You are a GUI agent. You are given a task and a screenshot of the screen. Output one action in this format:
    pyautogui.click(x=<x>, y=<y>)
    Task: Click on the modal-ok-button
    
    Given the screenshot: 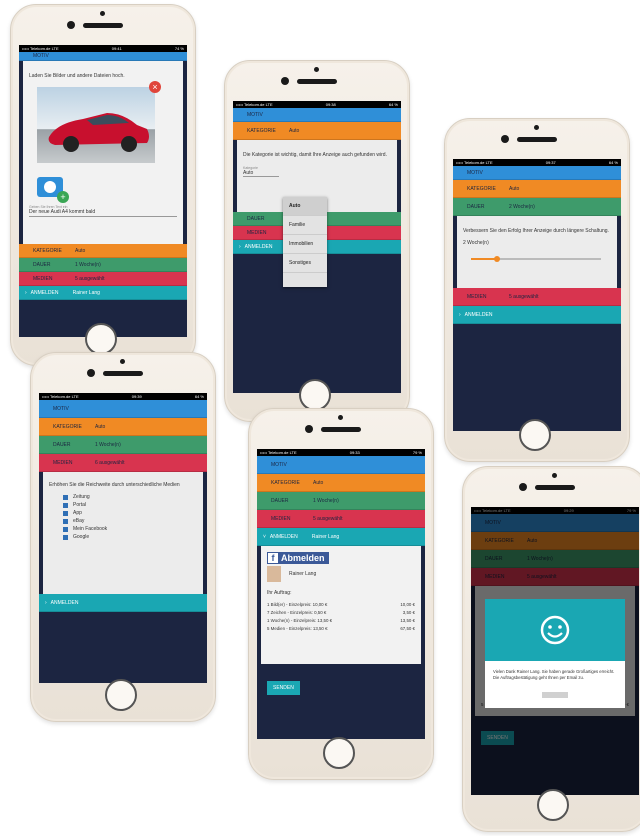 What is the action you would take?
    pyautogui.click(x=555, y=694)
    